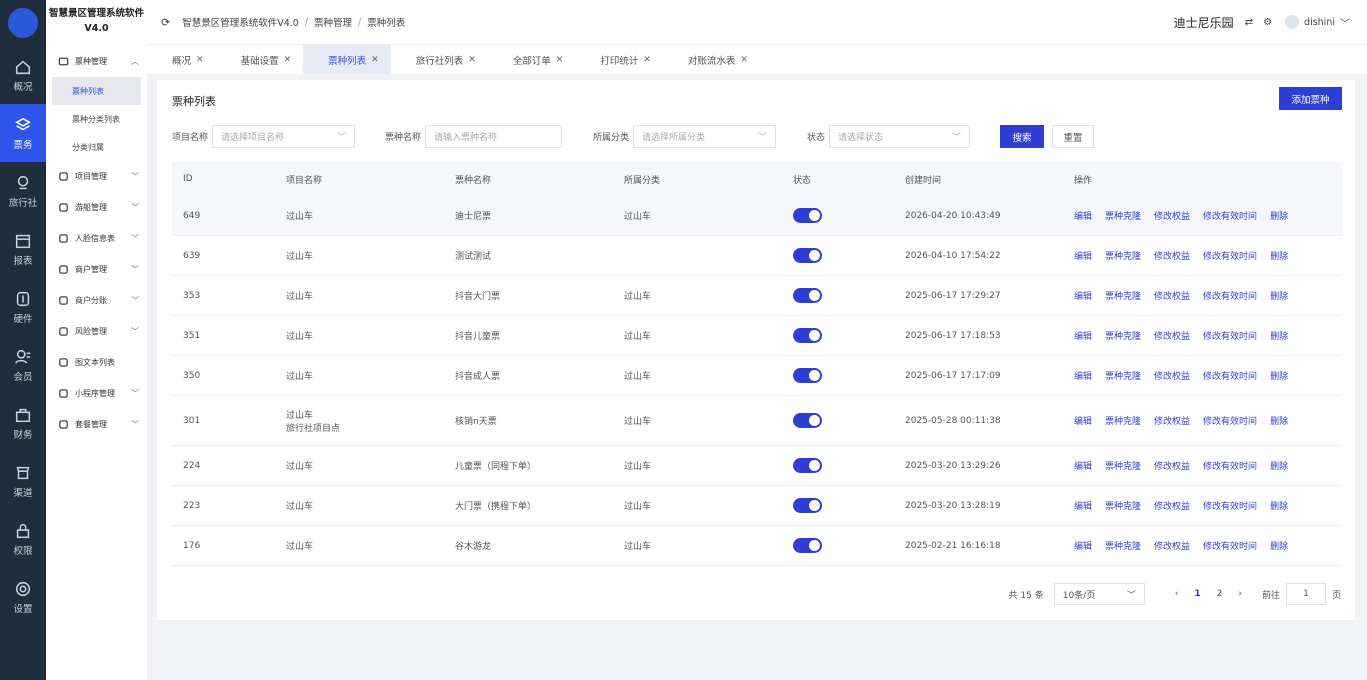 The width and height of the screenshot is (1367, 680). I want to click on tab-5: 打印统计 ✕, so click(619, 59).